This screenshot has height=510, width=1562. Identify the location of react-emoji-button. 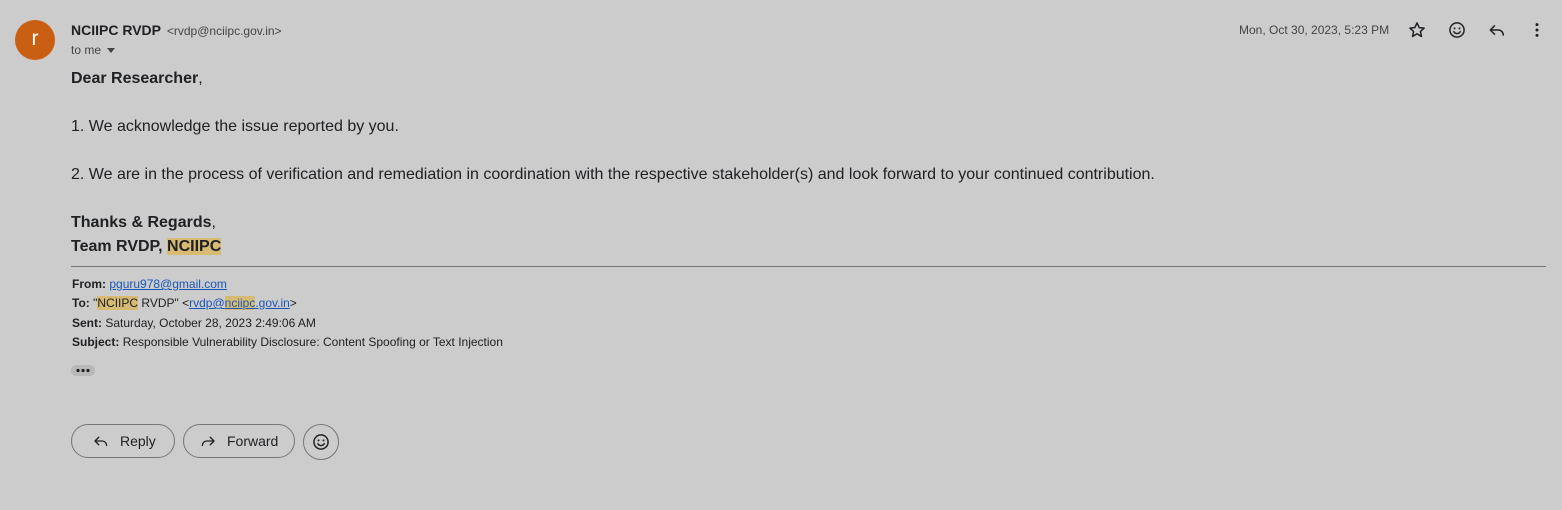
(321, 442).